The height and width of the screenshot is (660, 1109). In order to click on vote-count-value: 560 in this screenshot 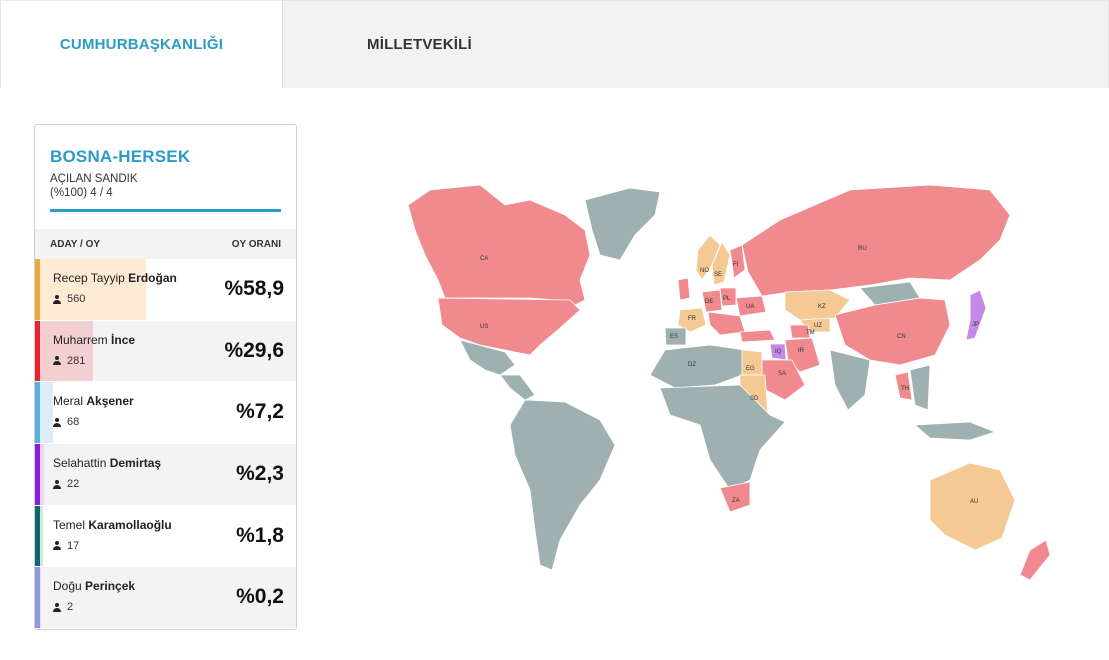, I will do `click(76, 299)`.